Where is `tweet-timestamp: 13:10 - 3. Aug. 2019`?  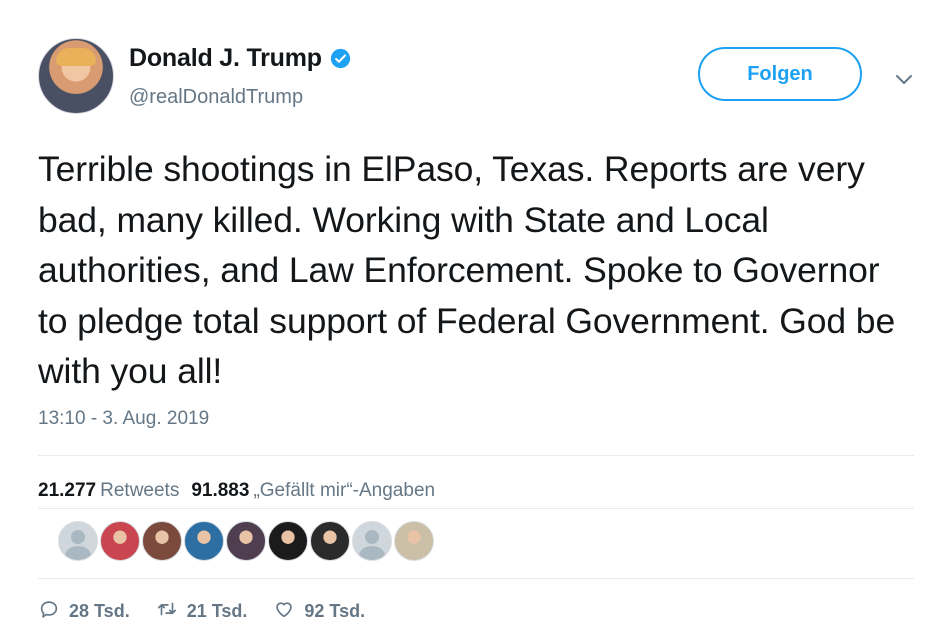
tweet-timestamp: 13:10 - 3. Aug. 2019 is located at coordinates (123, 419).